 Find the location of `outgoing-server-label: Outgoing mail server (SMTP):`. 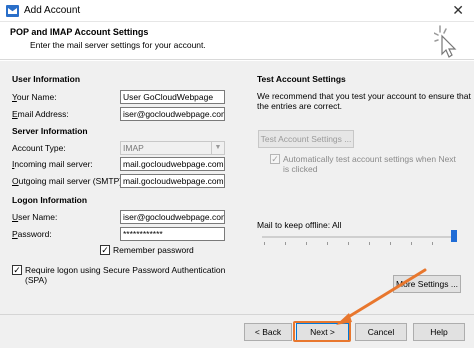

outgoing-server-label: Outgoing mail server (SMTP): is located at coordinates (68, 181).